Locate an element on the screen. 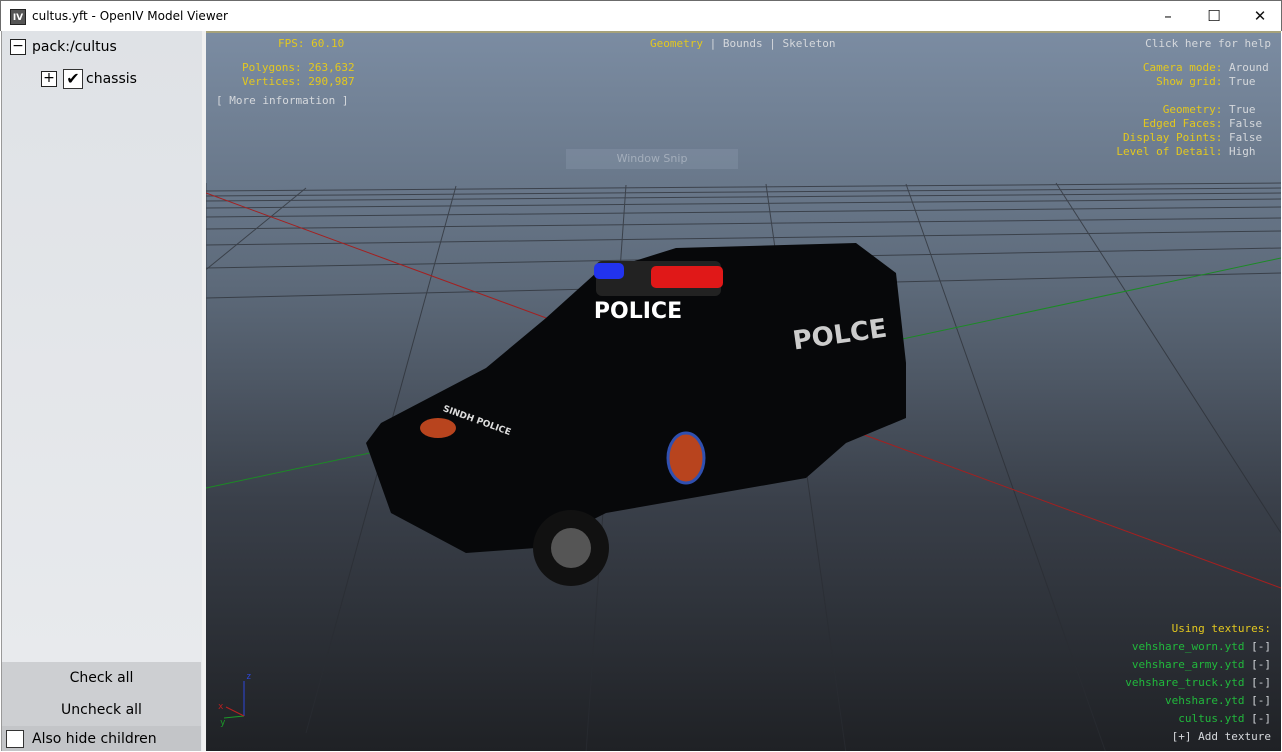 This screenshot has width=1282, height=752. hood-emblem is located at coordinates (438, 428).